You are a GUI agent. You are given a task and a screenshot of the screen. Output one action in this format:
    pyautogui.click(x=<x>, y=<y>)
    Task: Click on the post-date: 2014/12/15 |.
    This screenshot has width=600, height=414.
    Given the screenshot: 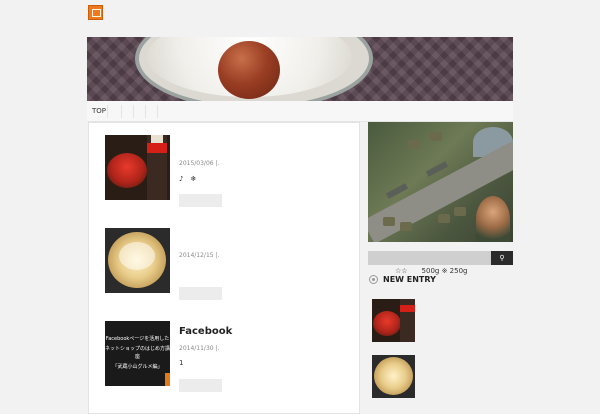 What is the action you would take?
    pyautogui.click(x=199, y=255)
    